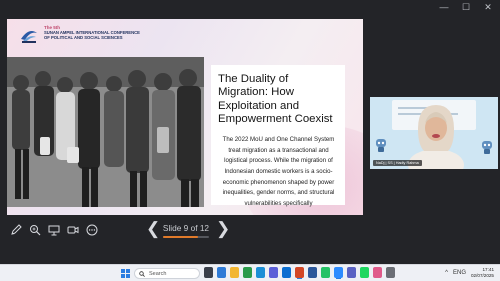  I want to click on keyboard-language: ENG, so click(459, 273).